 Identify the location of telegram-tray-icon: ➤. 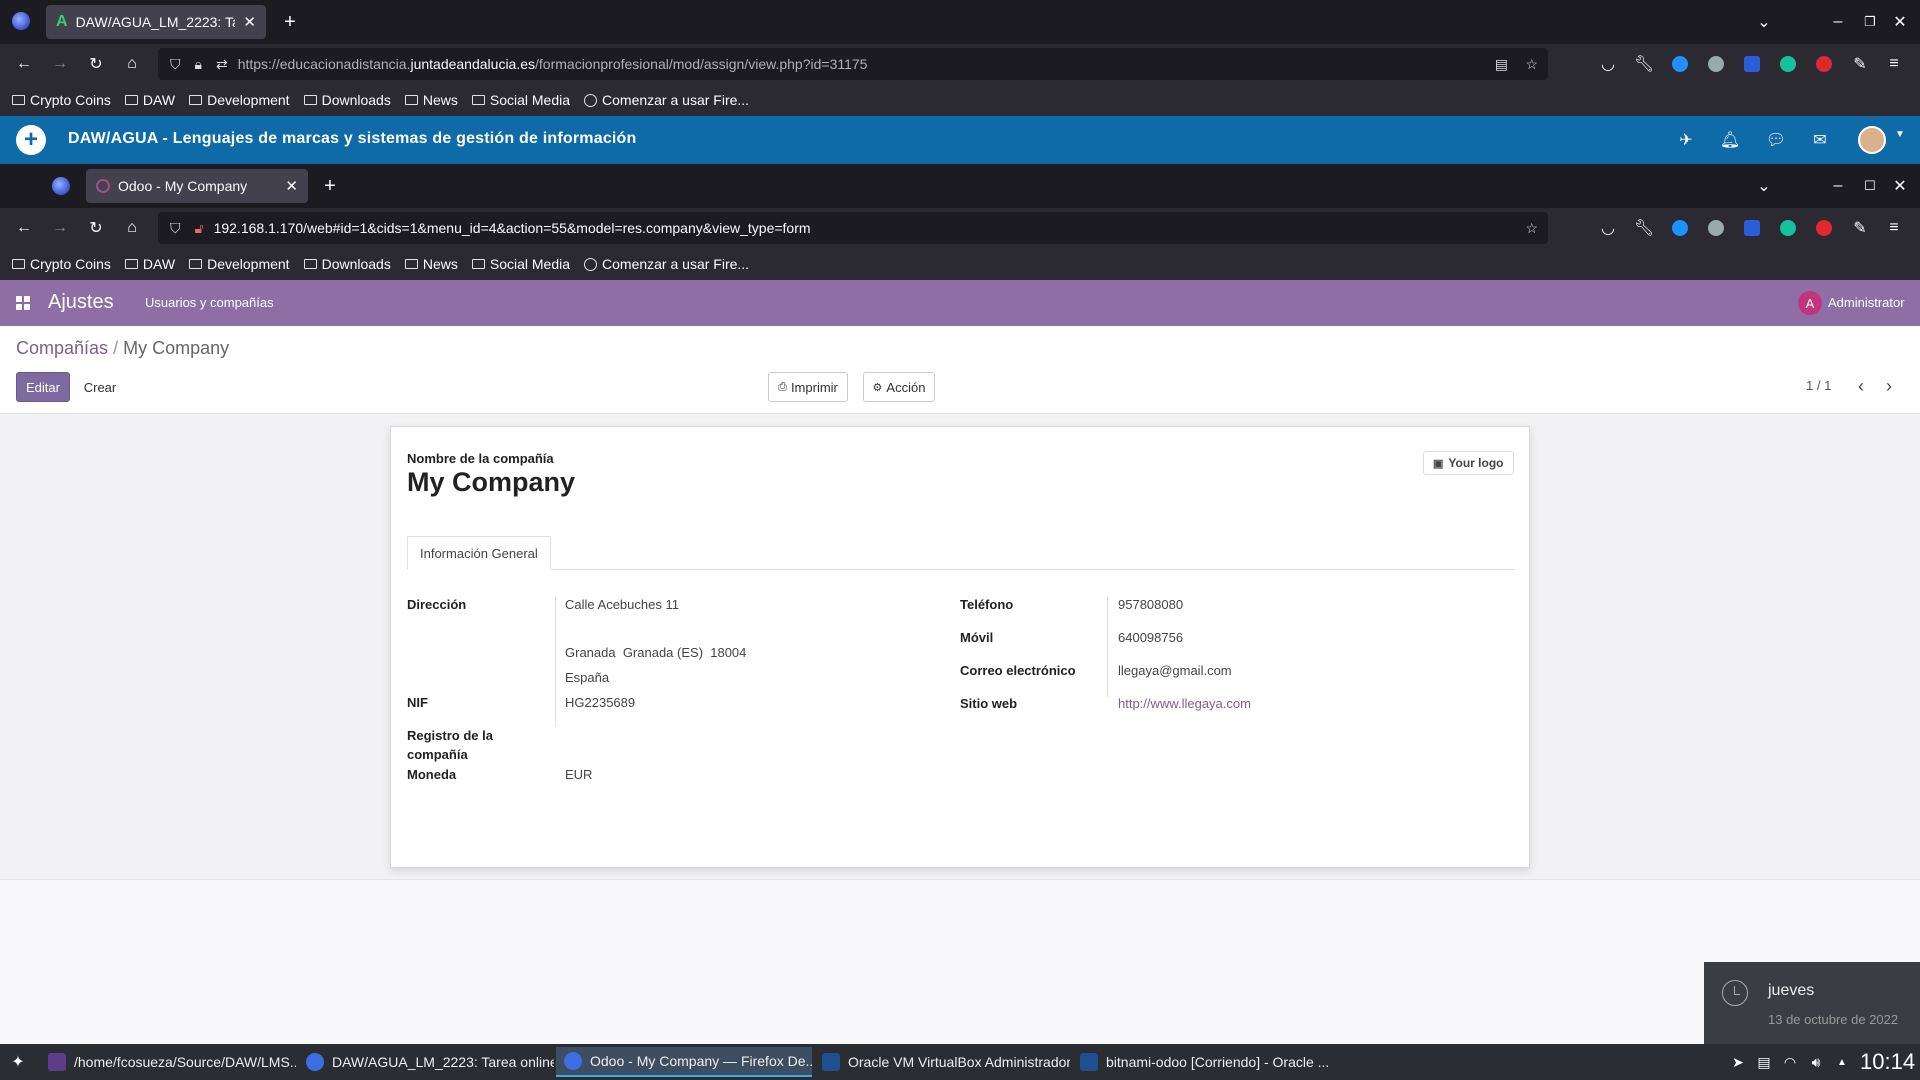
(1738, 1062).